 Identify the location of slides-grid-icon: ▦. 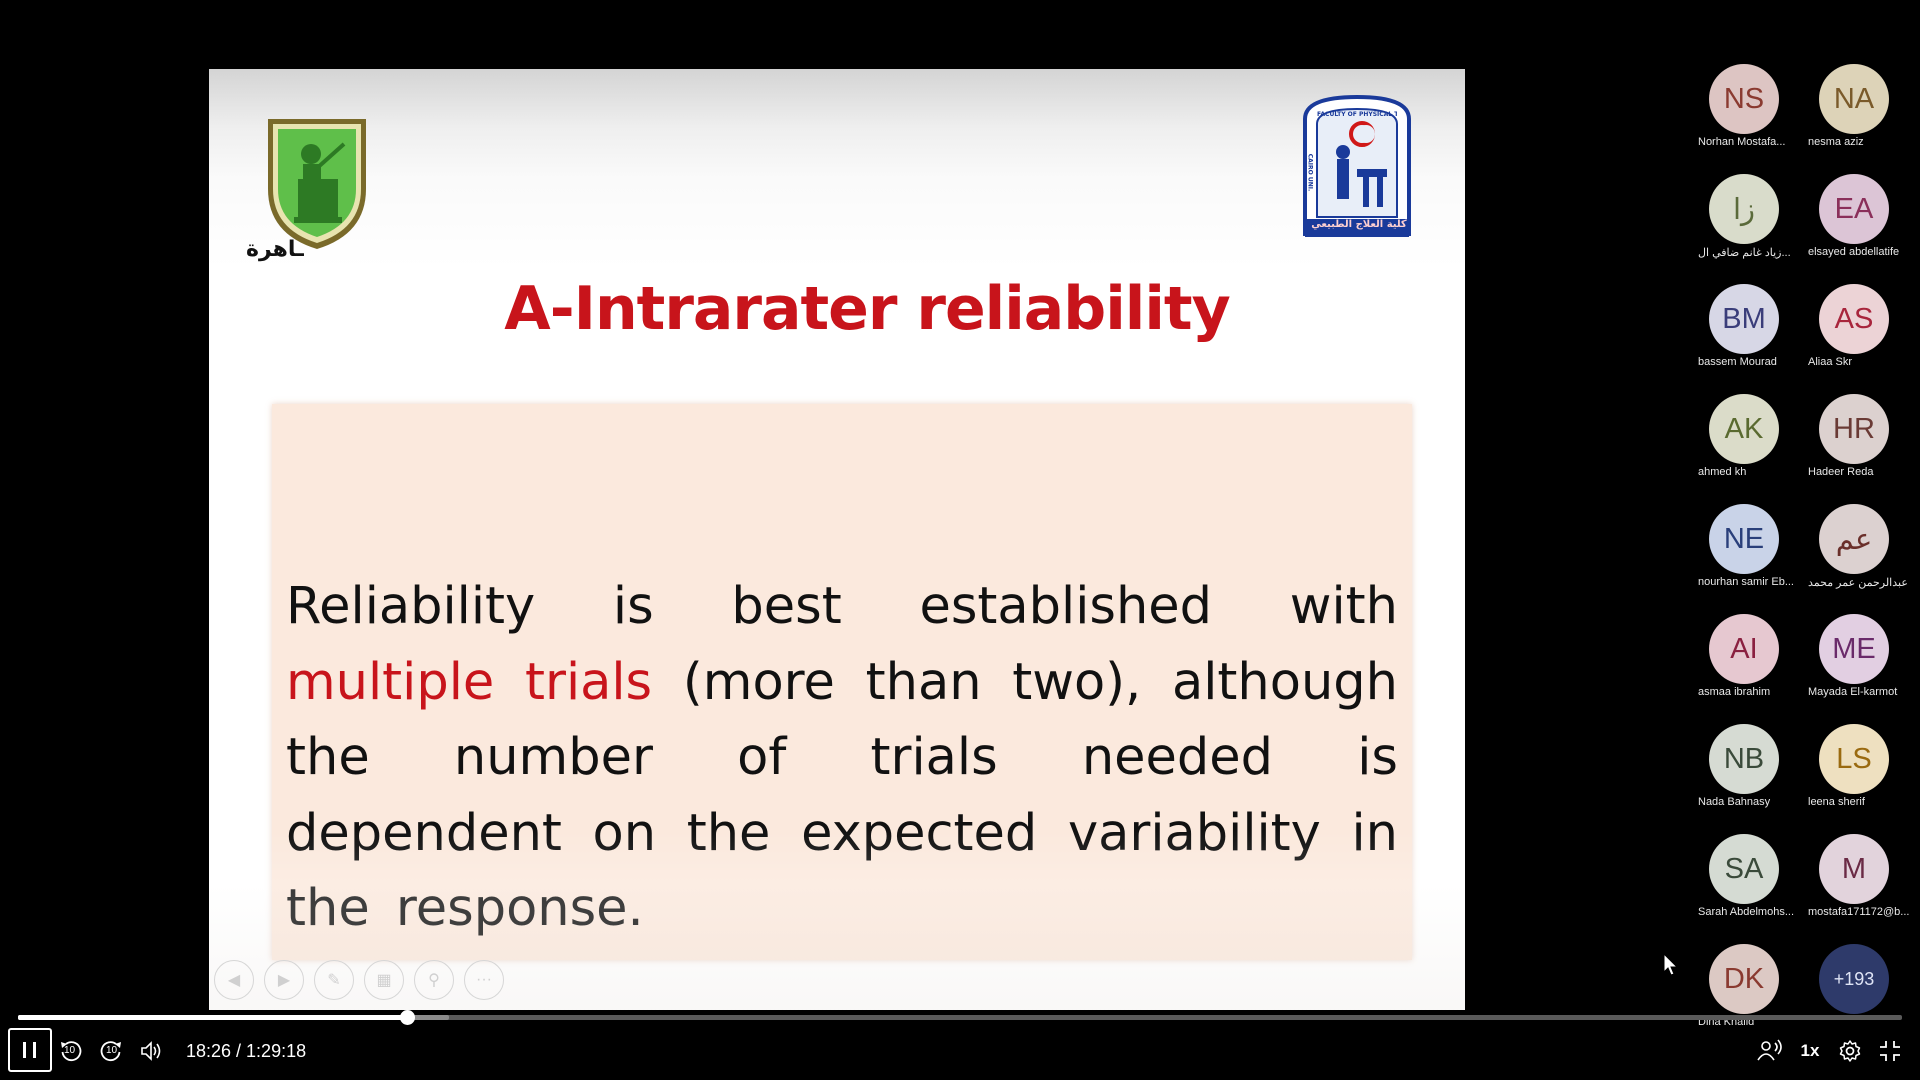
(384, 980).